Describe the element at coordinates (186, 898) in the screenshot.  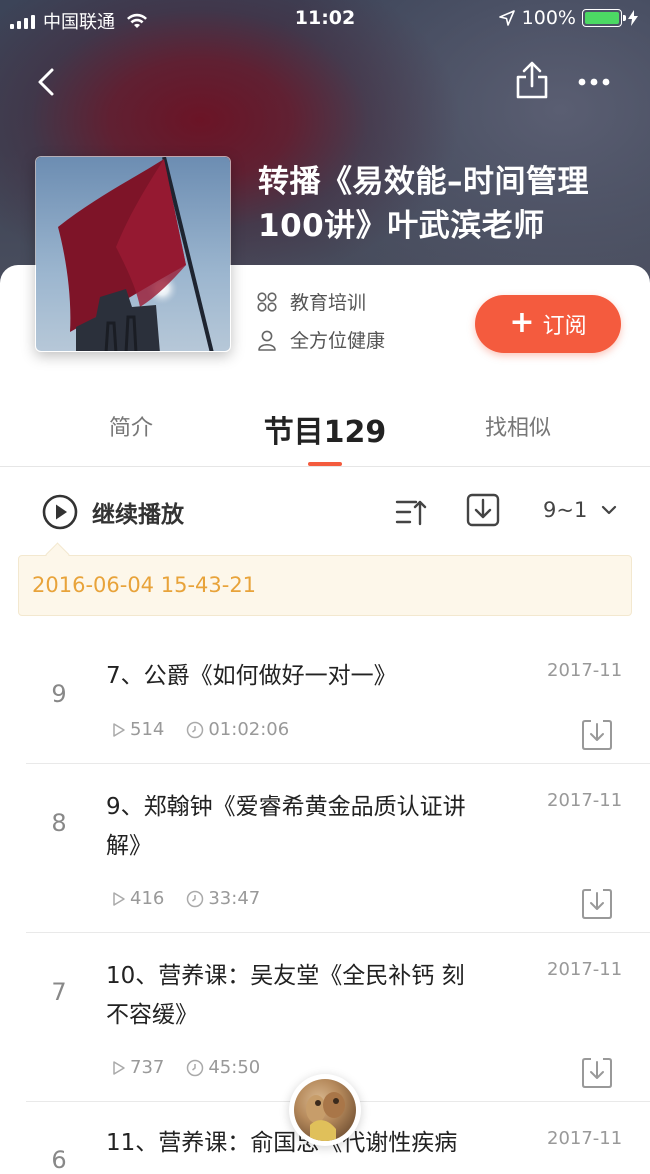
I see `episode-stats: 416 33:47` at that location.